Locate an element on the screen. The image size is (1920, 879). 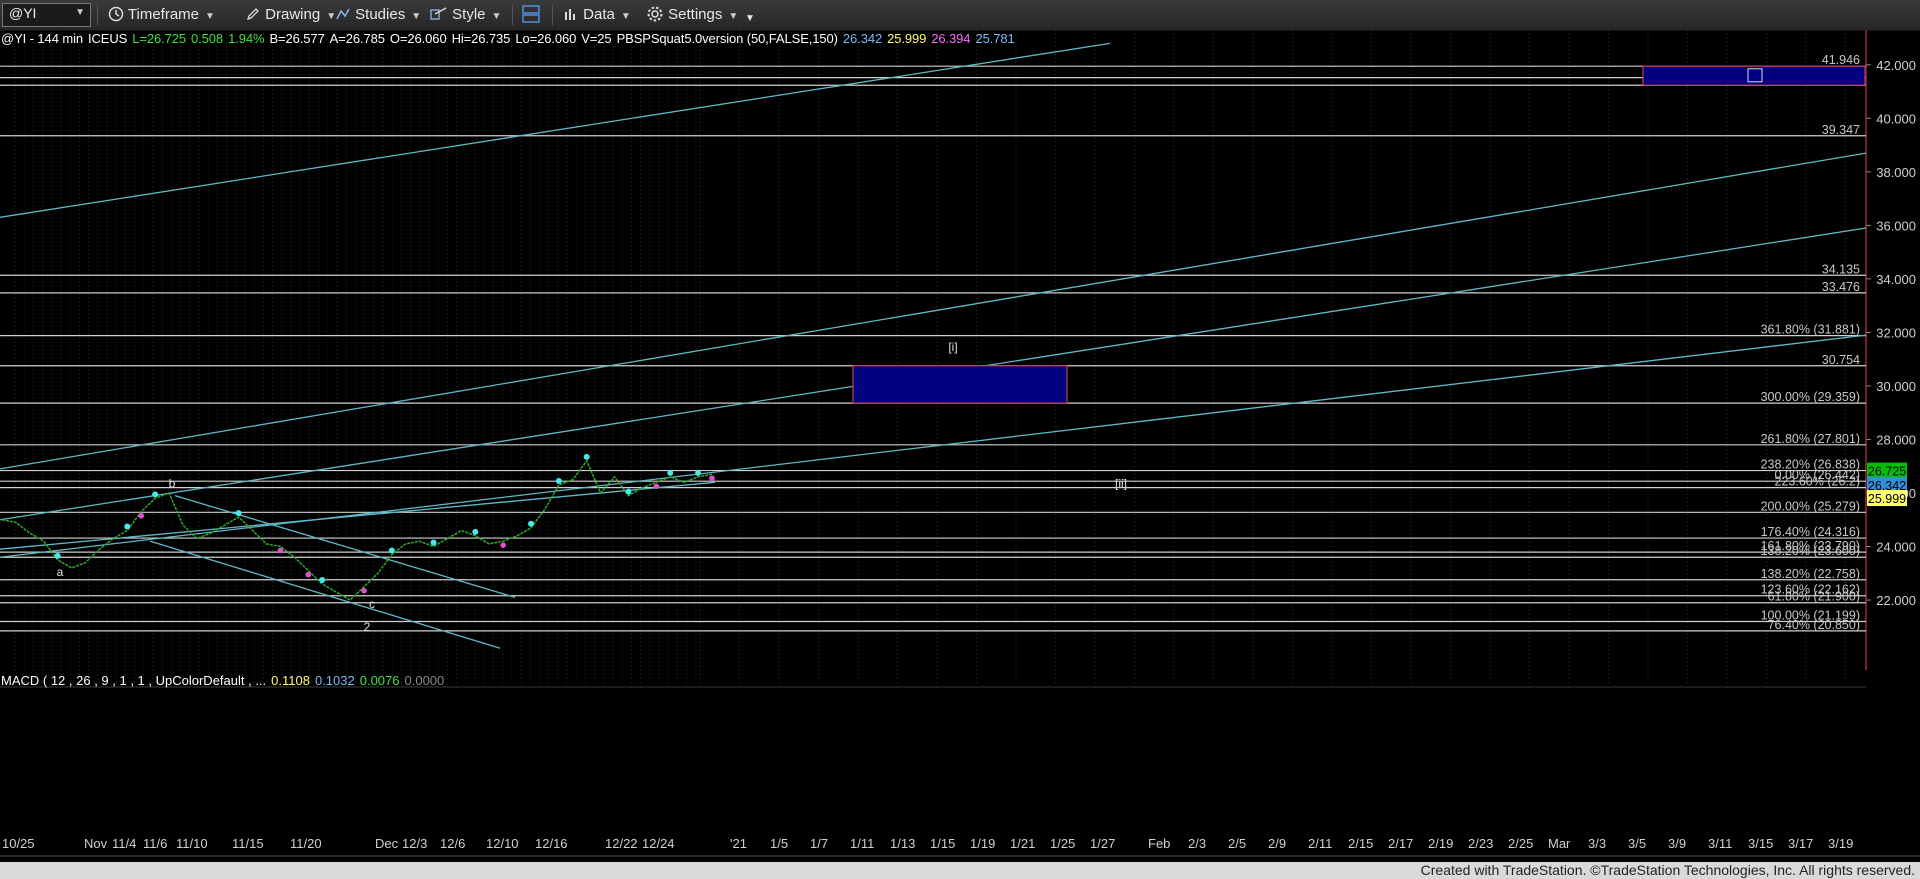
level-label: 61.80% (21.900) is located at coordinates (1814, 597).